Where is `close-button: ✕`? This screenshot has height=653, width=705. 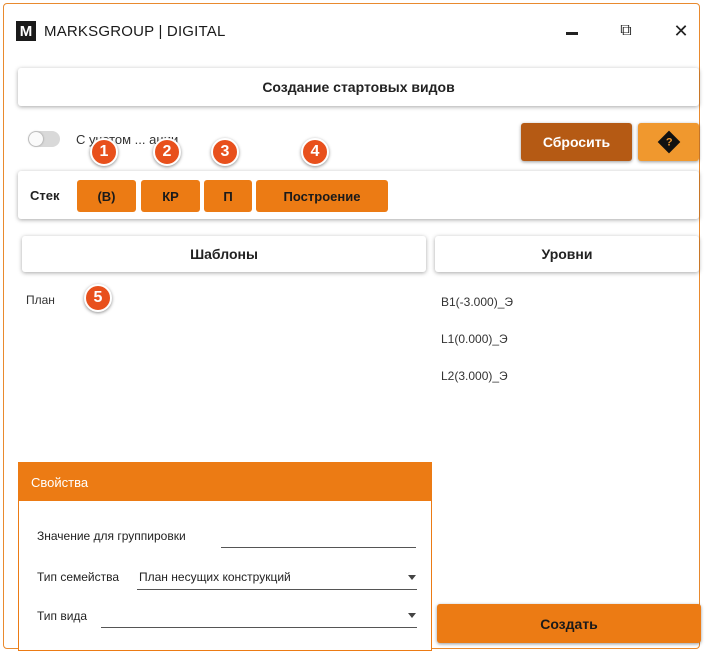 close-button: ✕ is located at coordinates (681, 31).